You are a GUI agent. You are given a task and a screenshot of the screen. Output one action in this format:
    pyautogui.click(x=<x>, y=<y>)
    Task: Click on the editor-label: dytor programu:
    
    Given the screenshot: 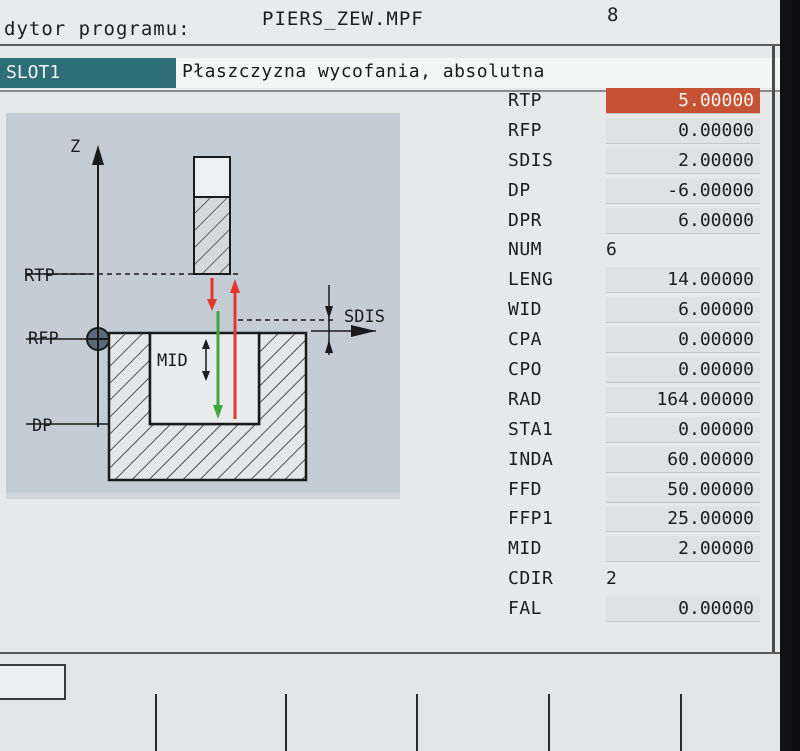 What is the action you would take?
    pyautogui.click(x=97, y=29)
    